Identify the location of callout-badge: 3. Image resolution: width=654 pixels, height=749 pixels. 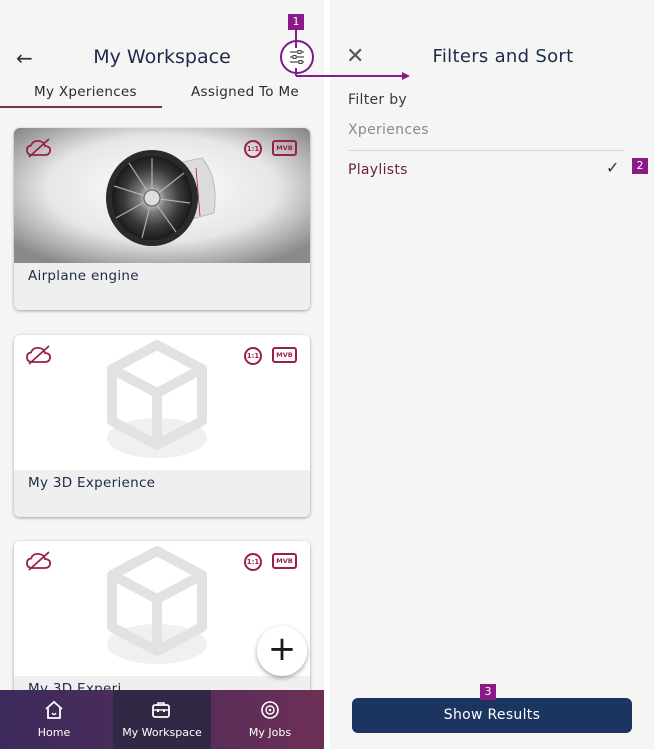
(488, 692).